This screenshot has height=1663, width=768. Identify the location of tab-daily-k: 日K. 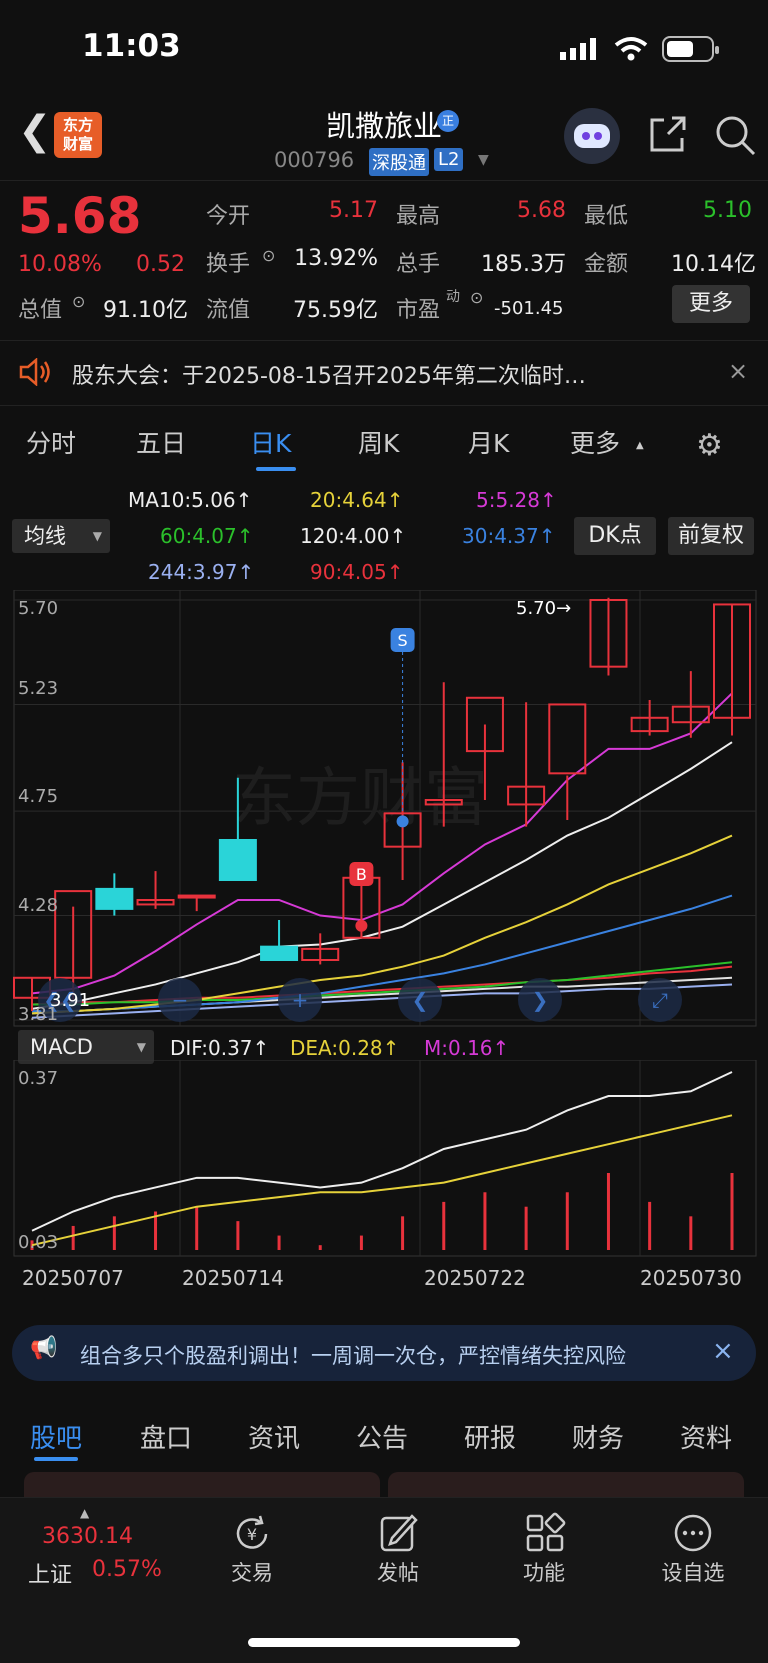
(270, 442).